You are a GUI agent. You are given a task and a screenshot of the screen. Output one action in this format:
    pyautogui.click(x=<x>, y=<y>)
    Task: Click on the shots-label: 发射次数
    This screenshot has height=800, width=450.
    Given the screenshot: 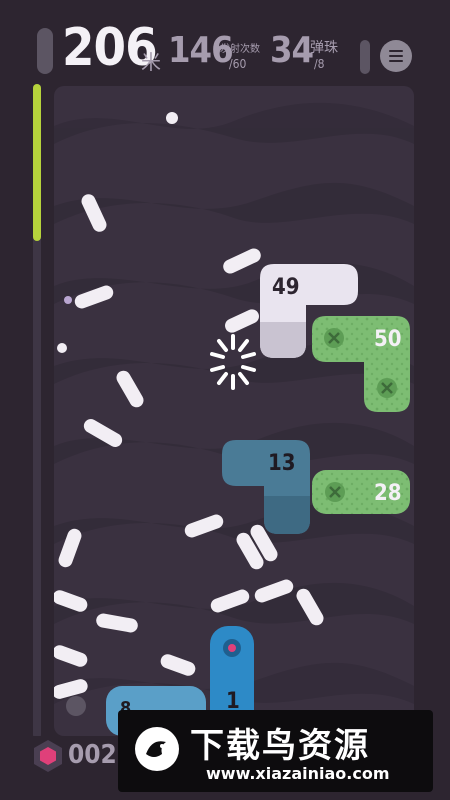 What is the action you would take?
    pyautogui.click(x=240, y=49)
    